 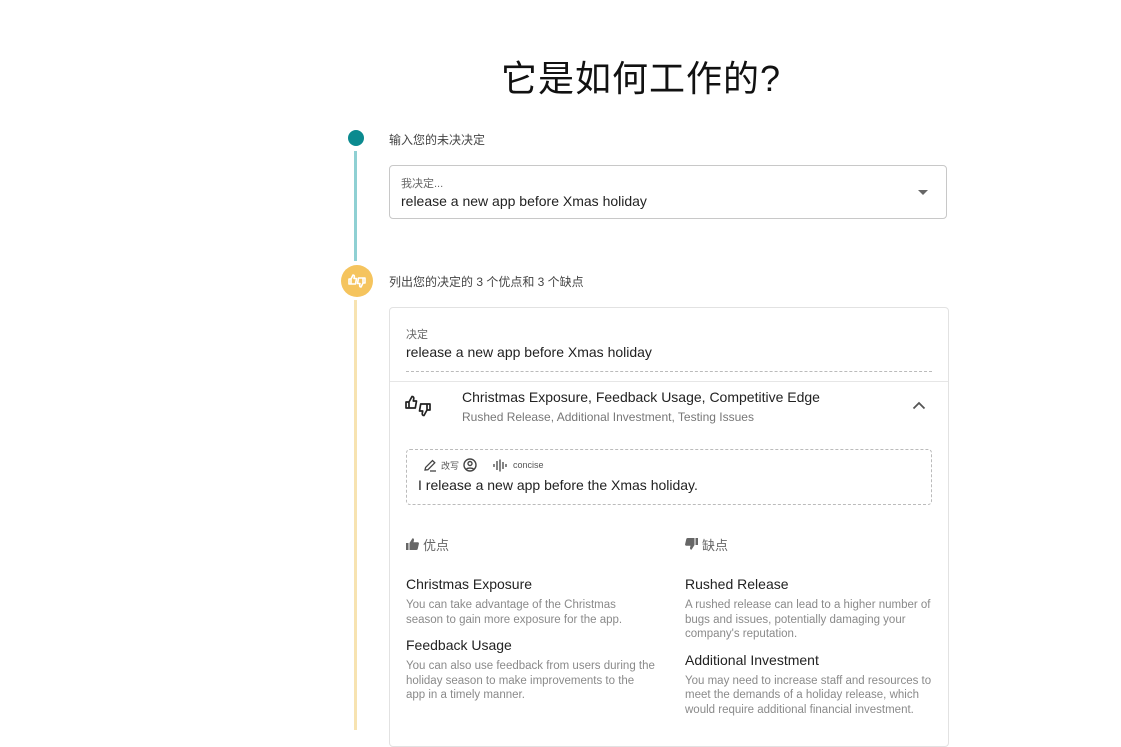 What do you see at coordinates (529, 352) in the screenshot?
I see `decision-value: release a new app before Xmas holiday` at bounding box center [529, 352].